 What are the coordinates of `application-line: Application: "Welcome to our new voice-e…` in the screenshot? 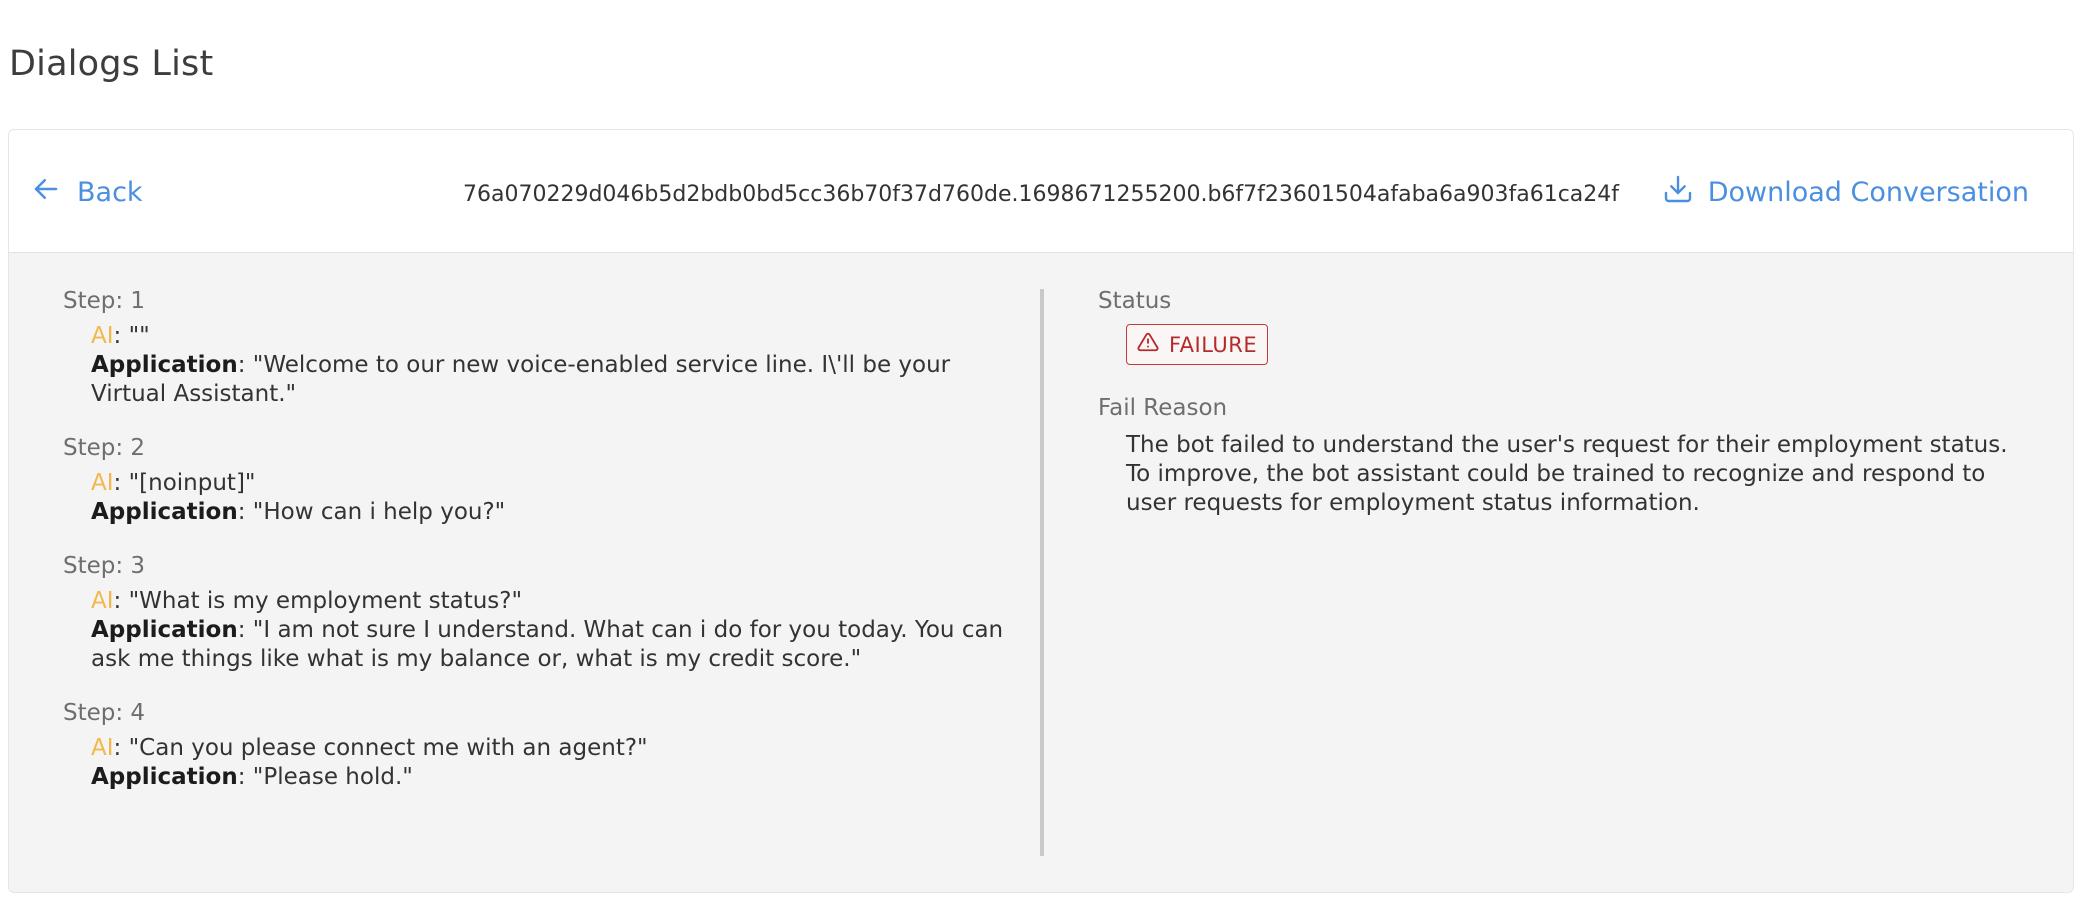 It's located at (538, 380).